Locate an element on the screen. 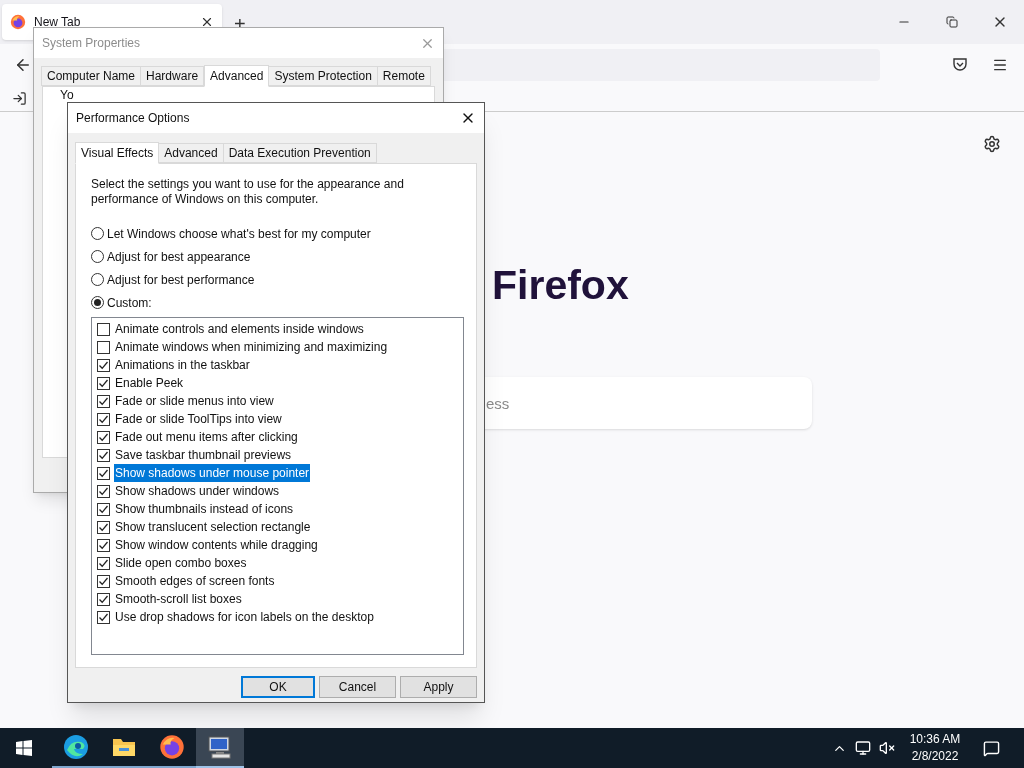  effect-label: Smooth-scroll list boxes is located at coordinates (178, 599).